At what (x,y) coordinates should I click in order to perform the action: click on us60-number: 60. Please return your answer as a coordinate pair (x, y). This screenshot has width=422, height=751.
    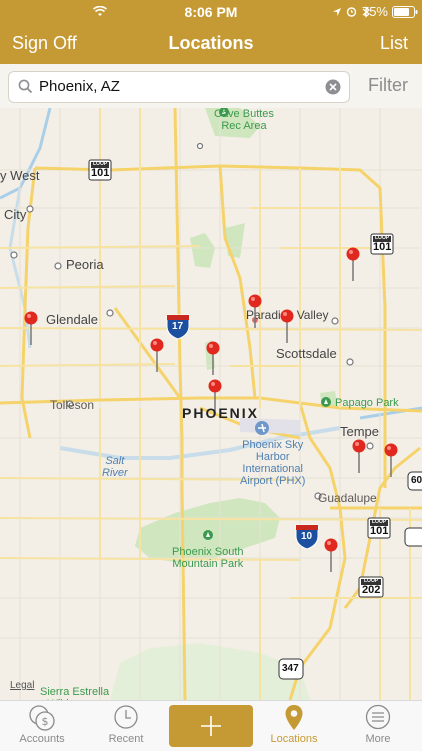
    Looking at the image, I should click on (416, 480).